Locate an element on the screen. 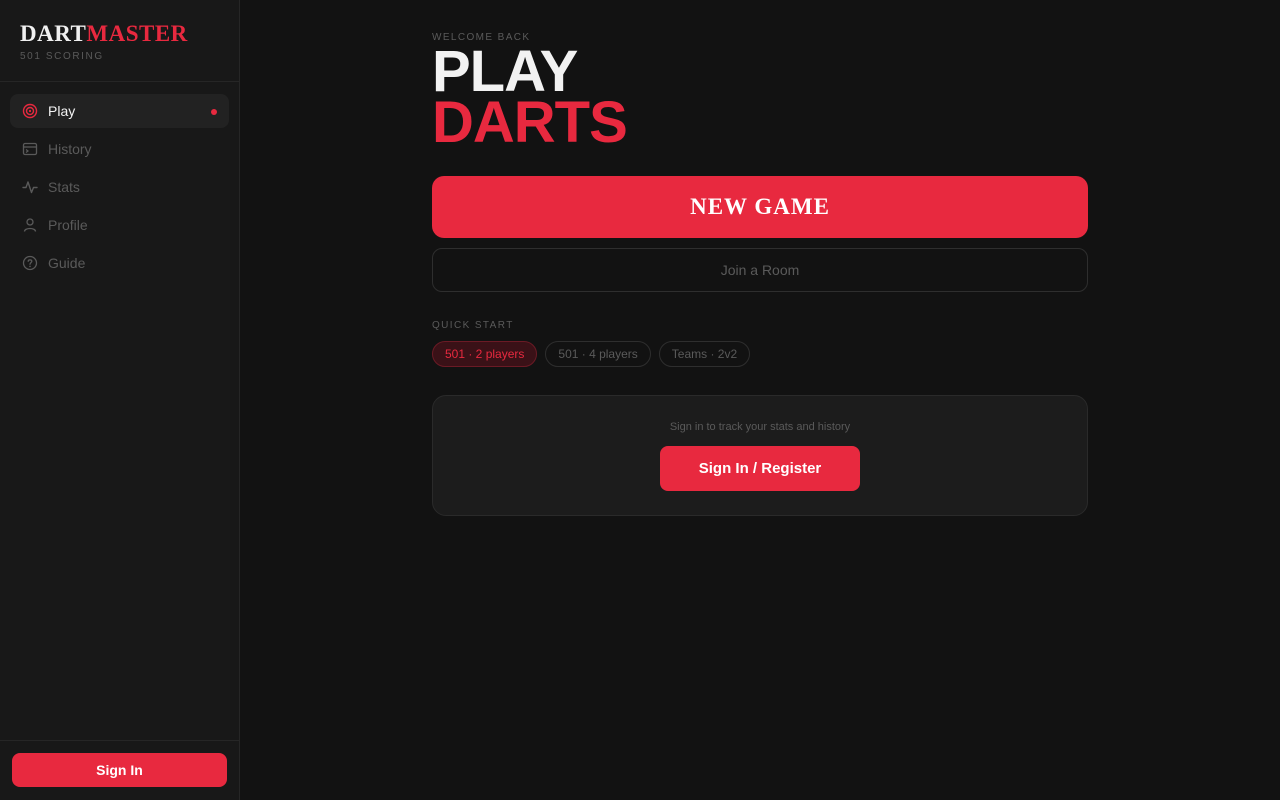 This screenshot has height=800, width=1280. join-room-button: Join a Room is located at coordinates (760, 270).